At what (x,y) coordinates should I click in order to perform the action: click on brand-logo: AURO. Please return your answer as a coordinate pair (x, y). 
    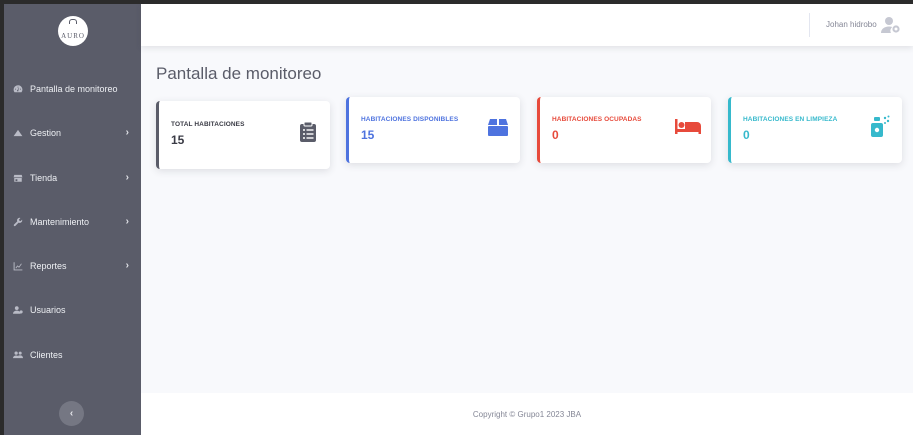
    Looking at the image, I should click on (73, 31).